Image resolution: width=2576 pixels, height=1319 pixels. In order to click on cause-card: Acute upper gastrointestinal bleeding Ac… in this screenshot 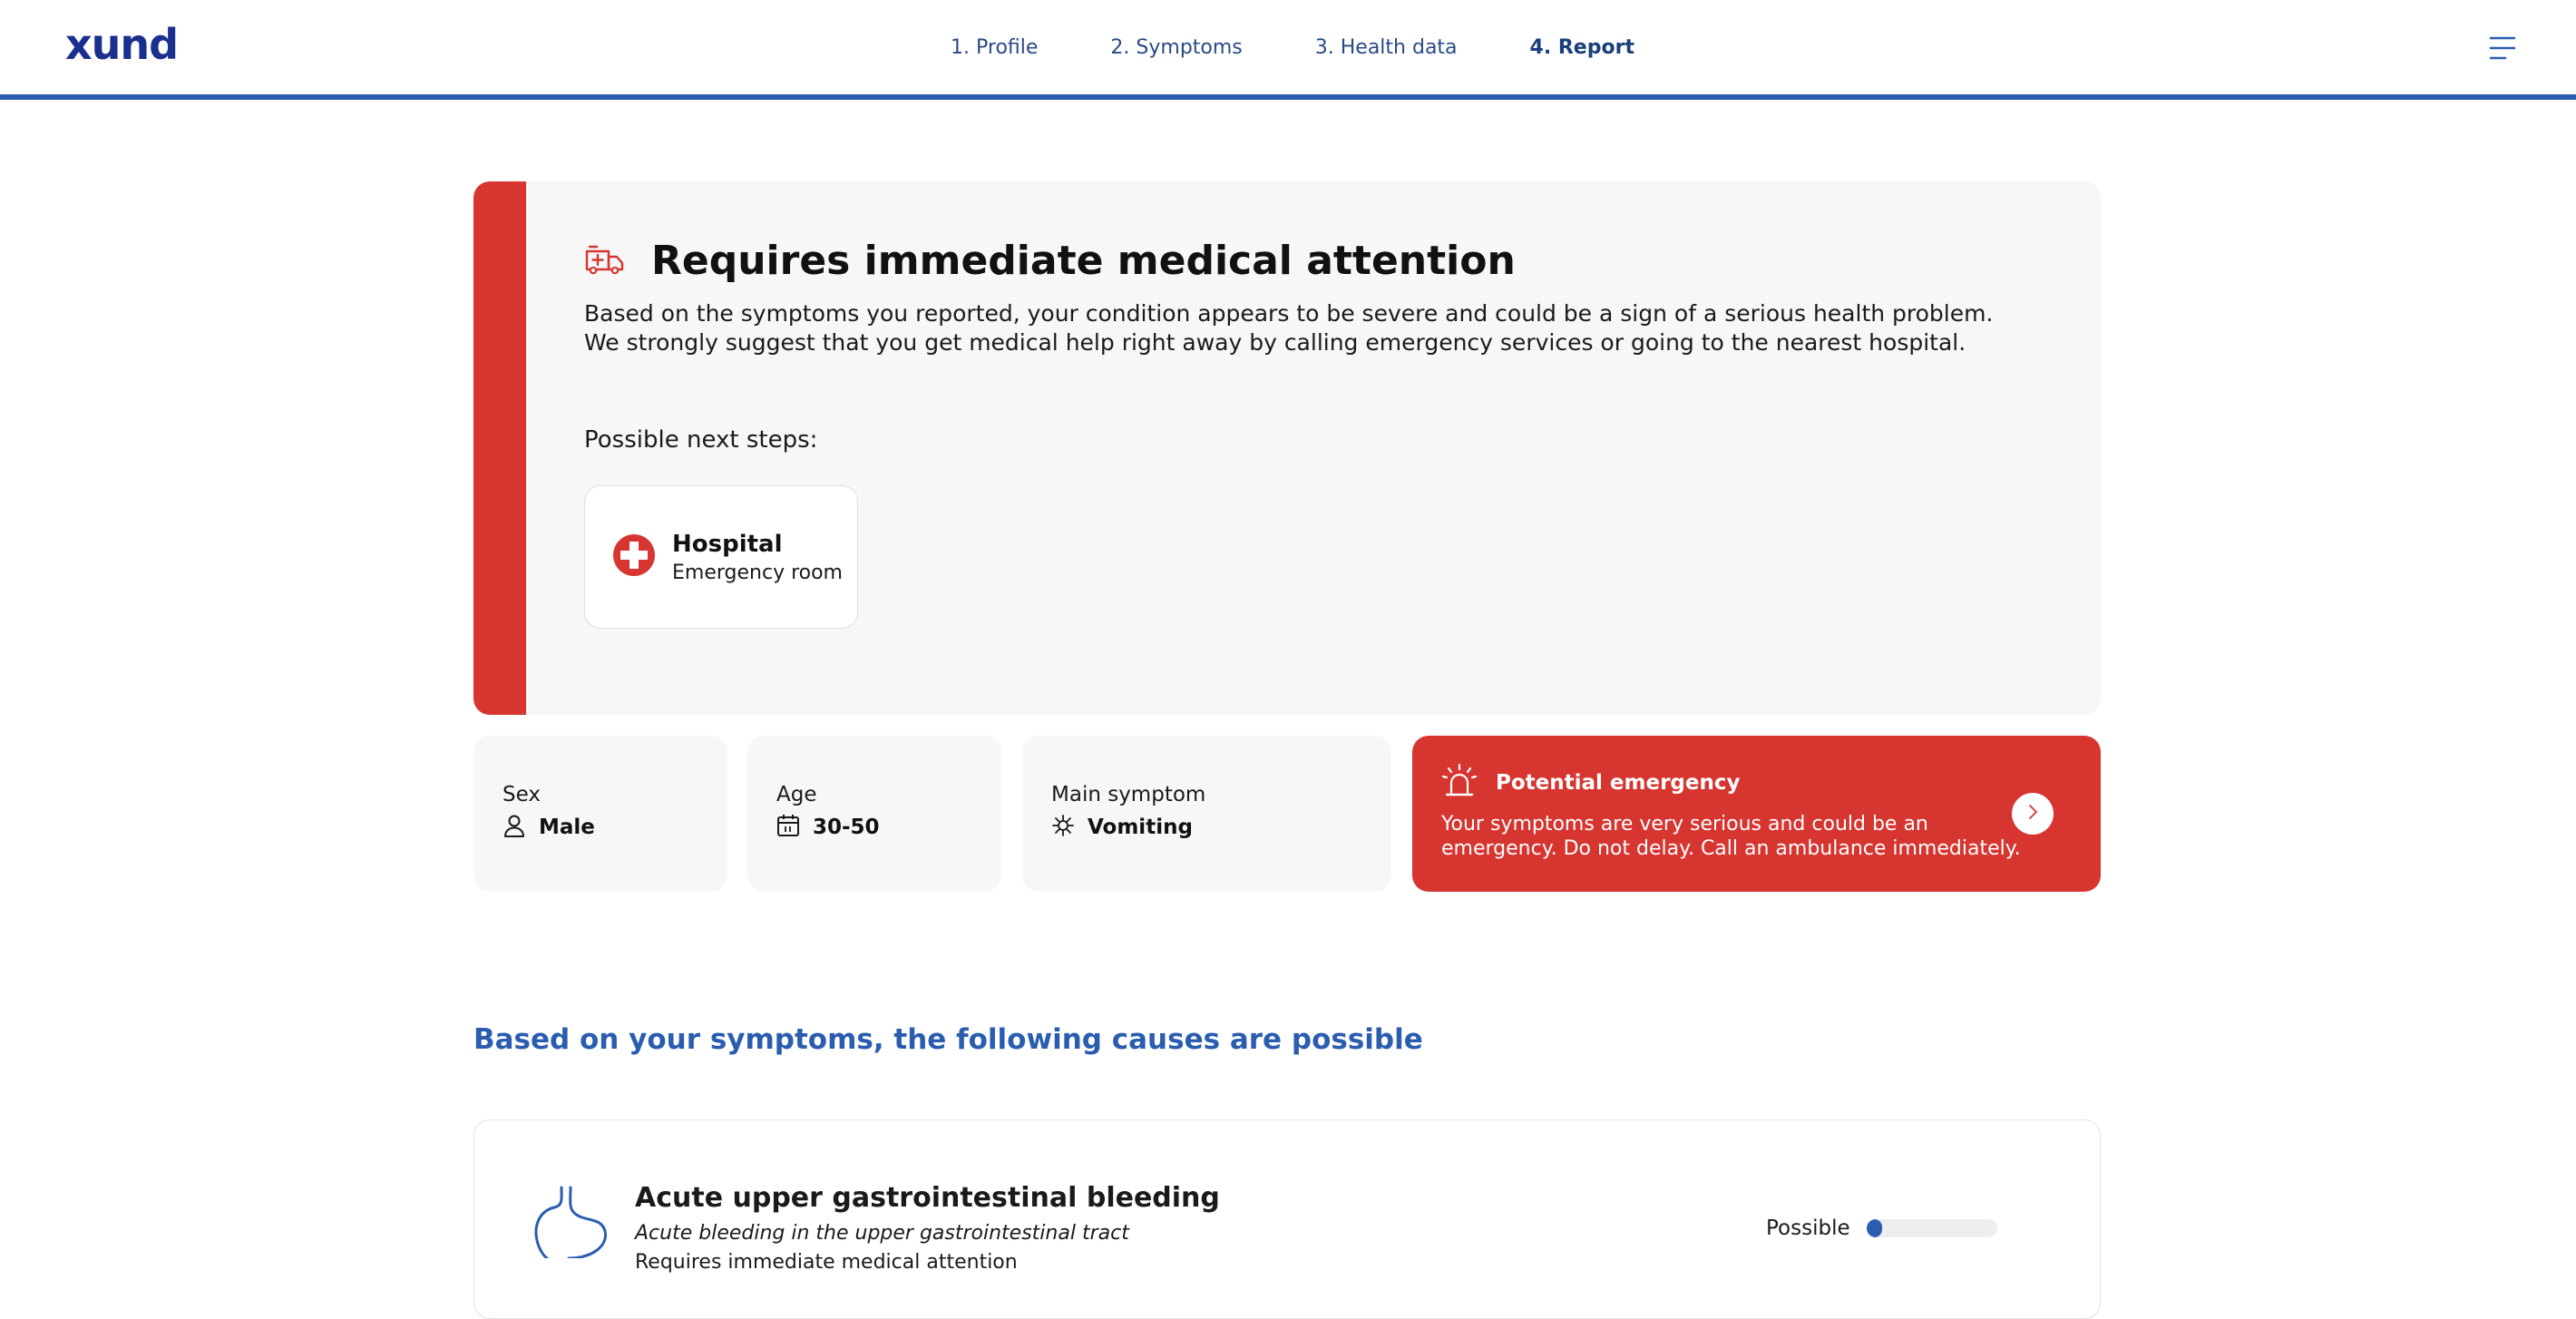, I will do `click(1287, 1219)`.